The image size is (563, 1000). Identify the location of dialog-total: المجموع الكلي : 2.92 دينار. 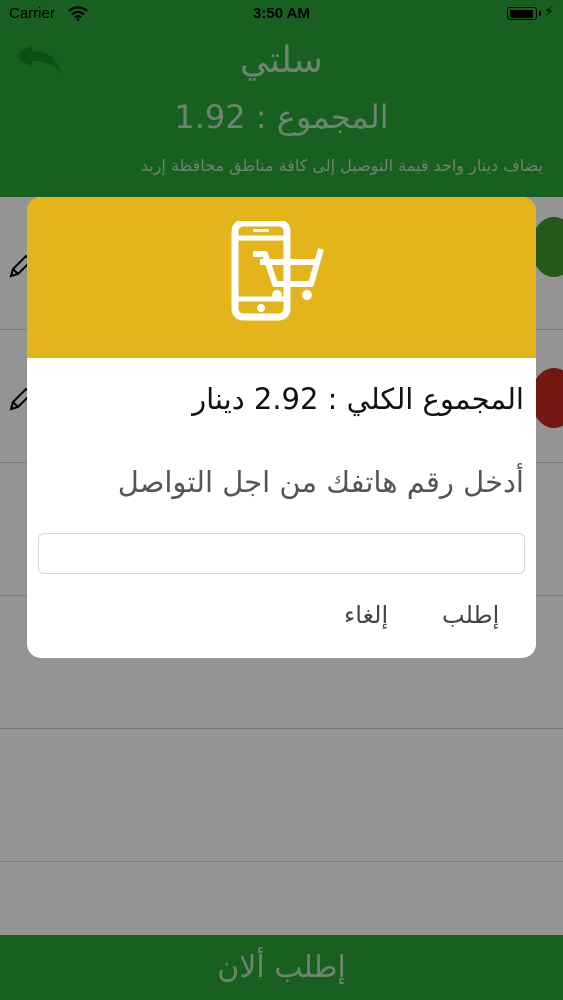
(358, 399).